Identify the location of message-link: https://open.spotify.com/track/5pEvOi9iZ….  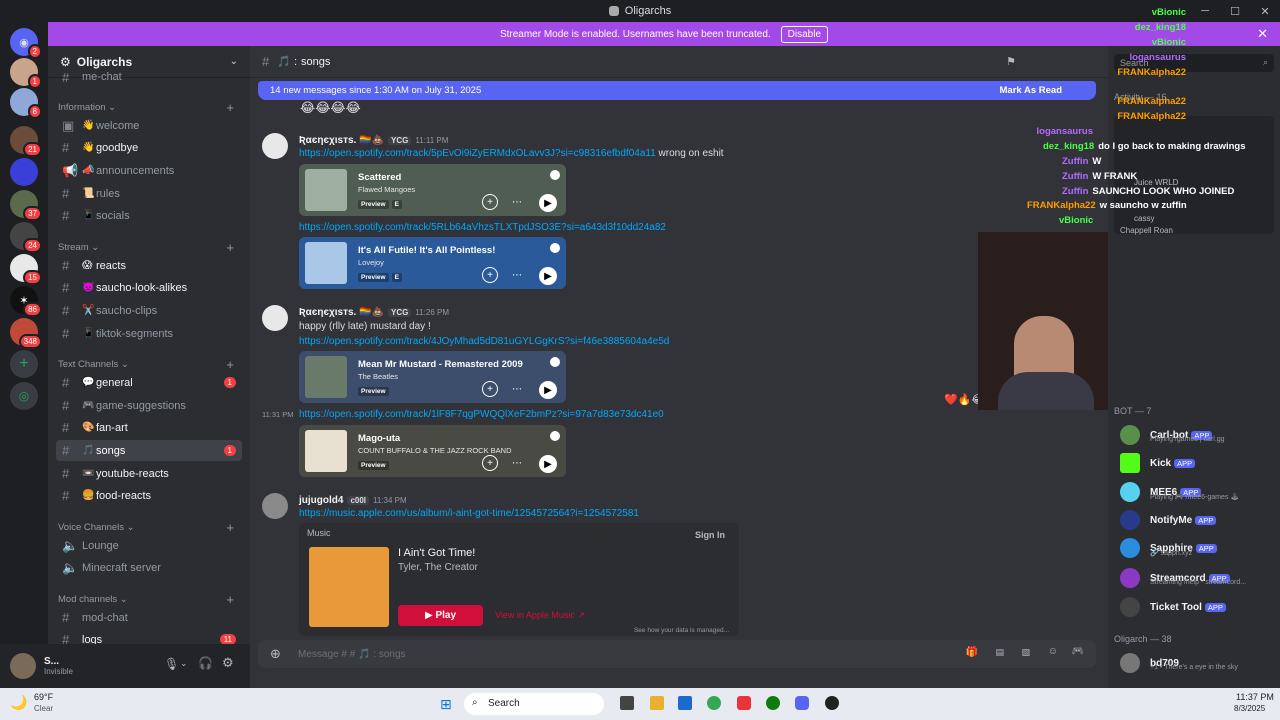
(511, 153).